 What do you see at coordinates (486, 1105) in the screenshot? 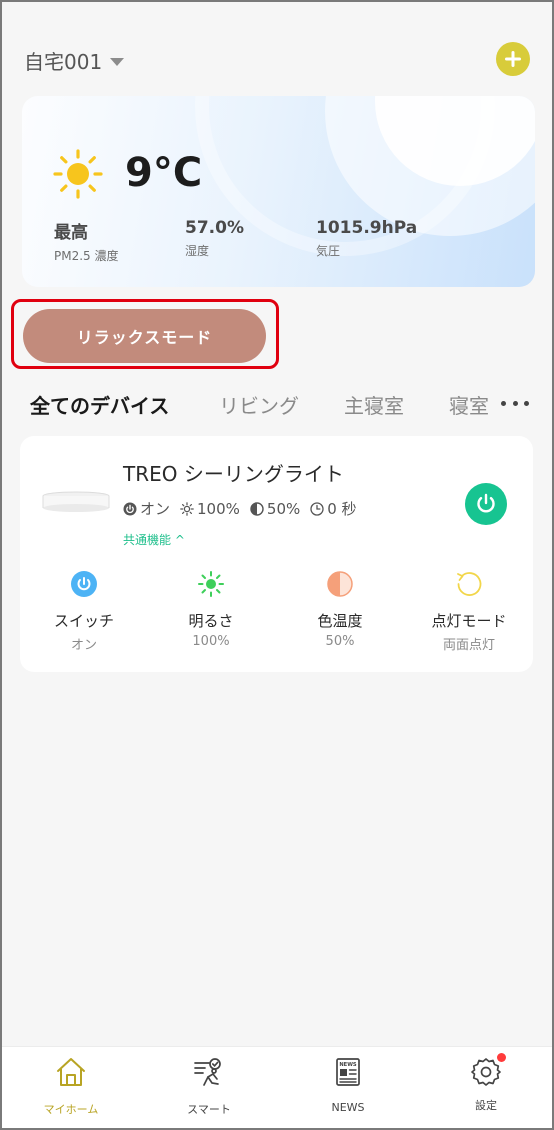
I see `nav-label: 設定` at bounding box center [486, 1105].